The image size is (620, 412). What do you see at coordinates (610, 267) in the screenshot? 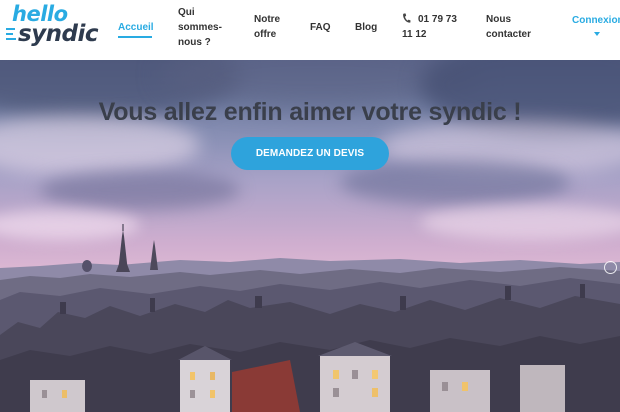
I see `accessibility-widget-icon` at bounding box center [610, 267].